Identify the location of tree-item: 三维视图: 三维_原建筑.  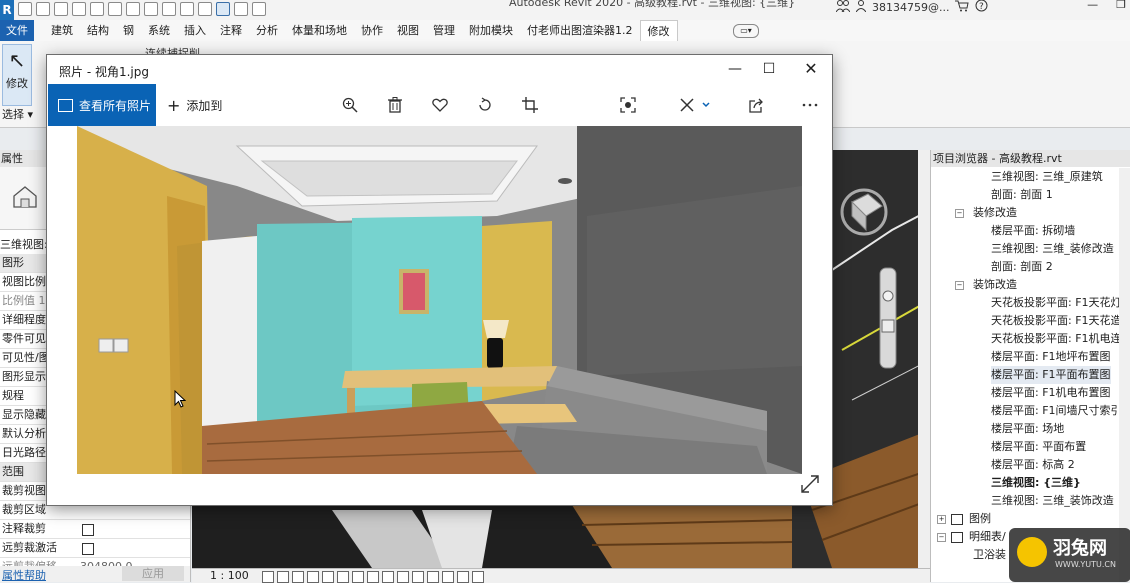
(1025, 177).